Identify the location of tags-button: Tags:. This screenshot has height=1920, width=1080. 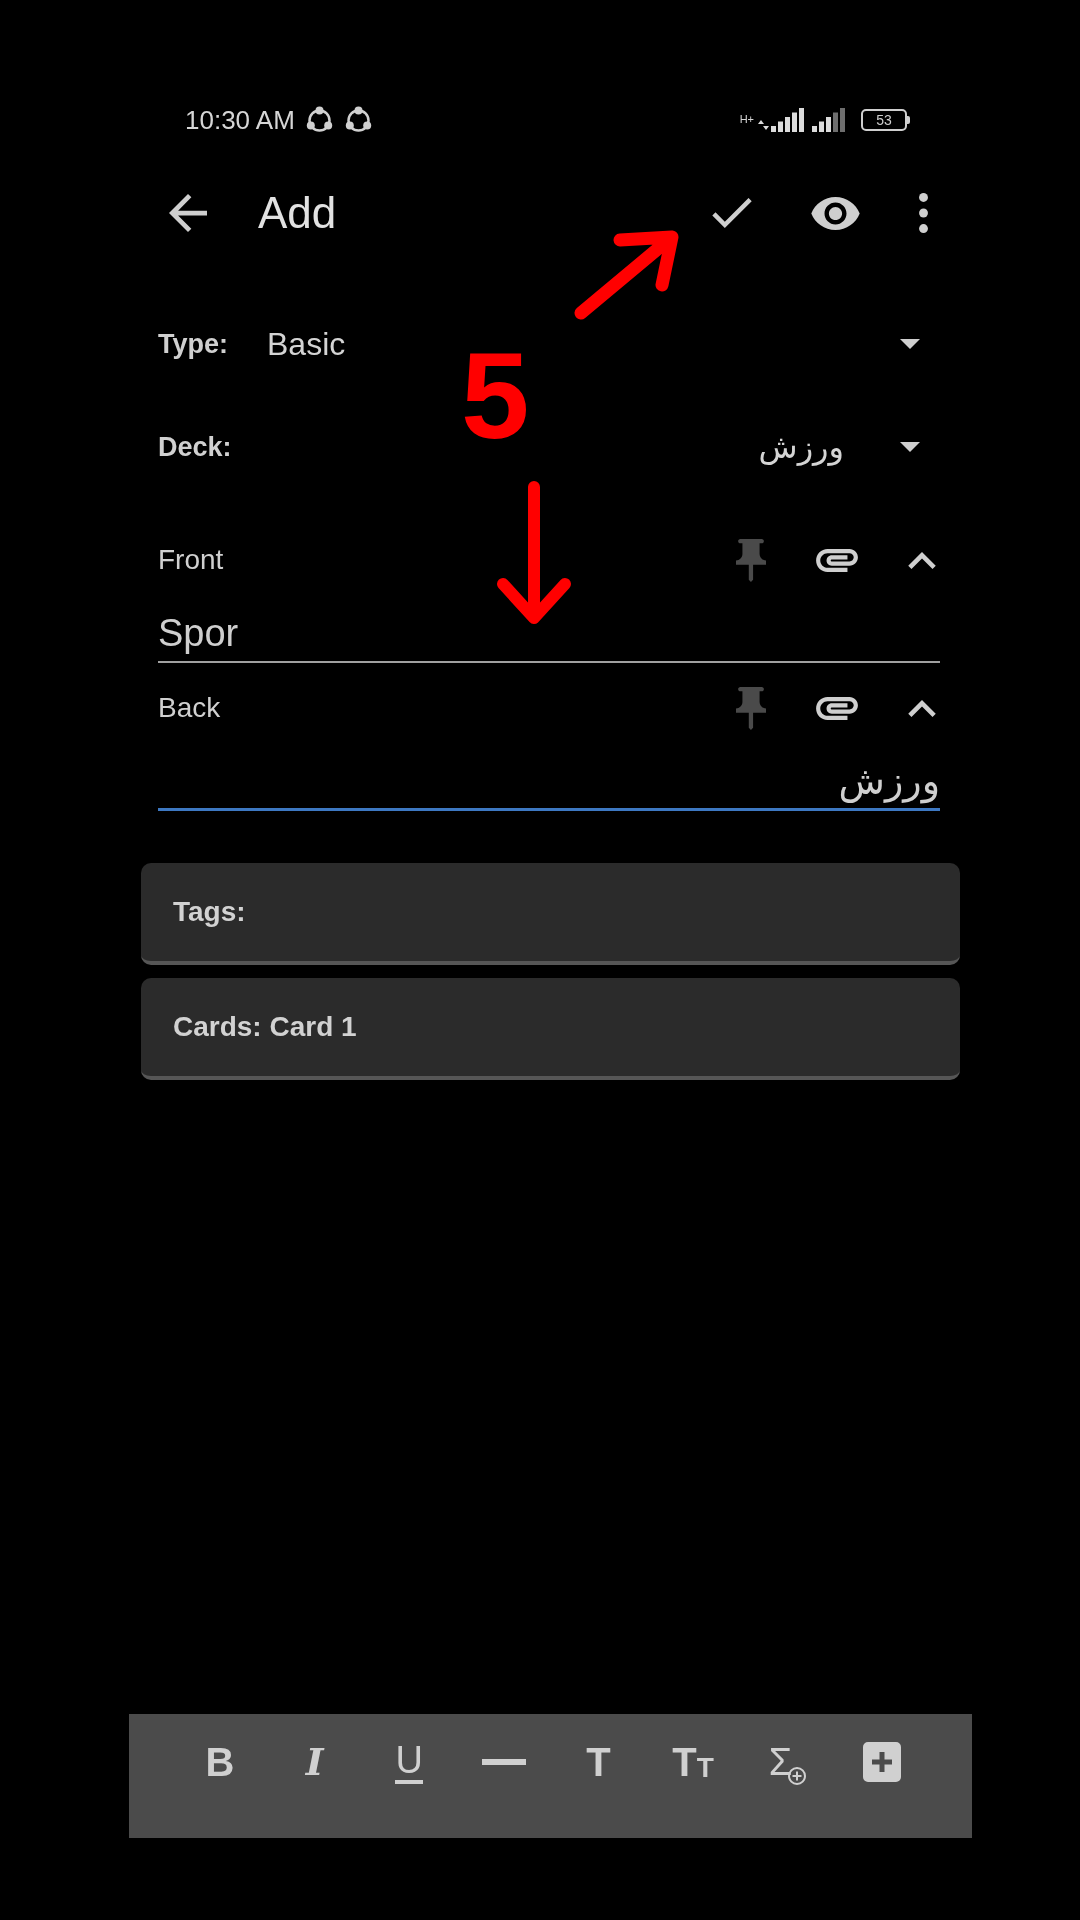
(550, 914).